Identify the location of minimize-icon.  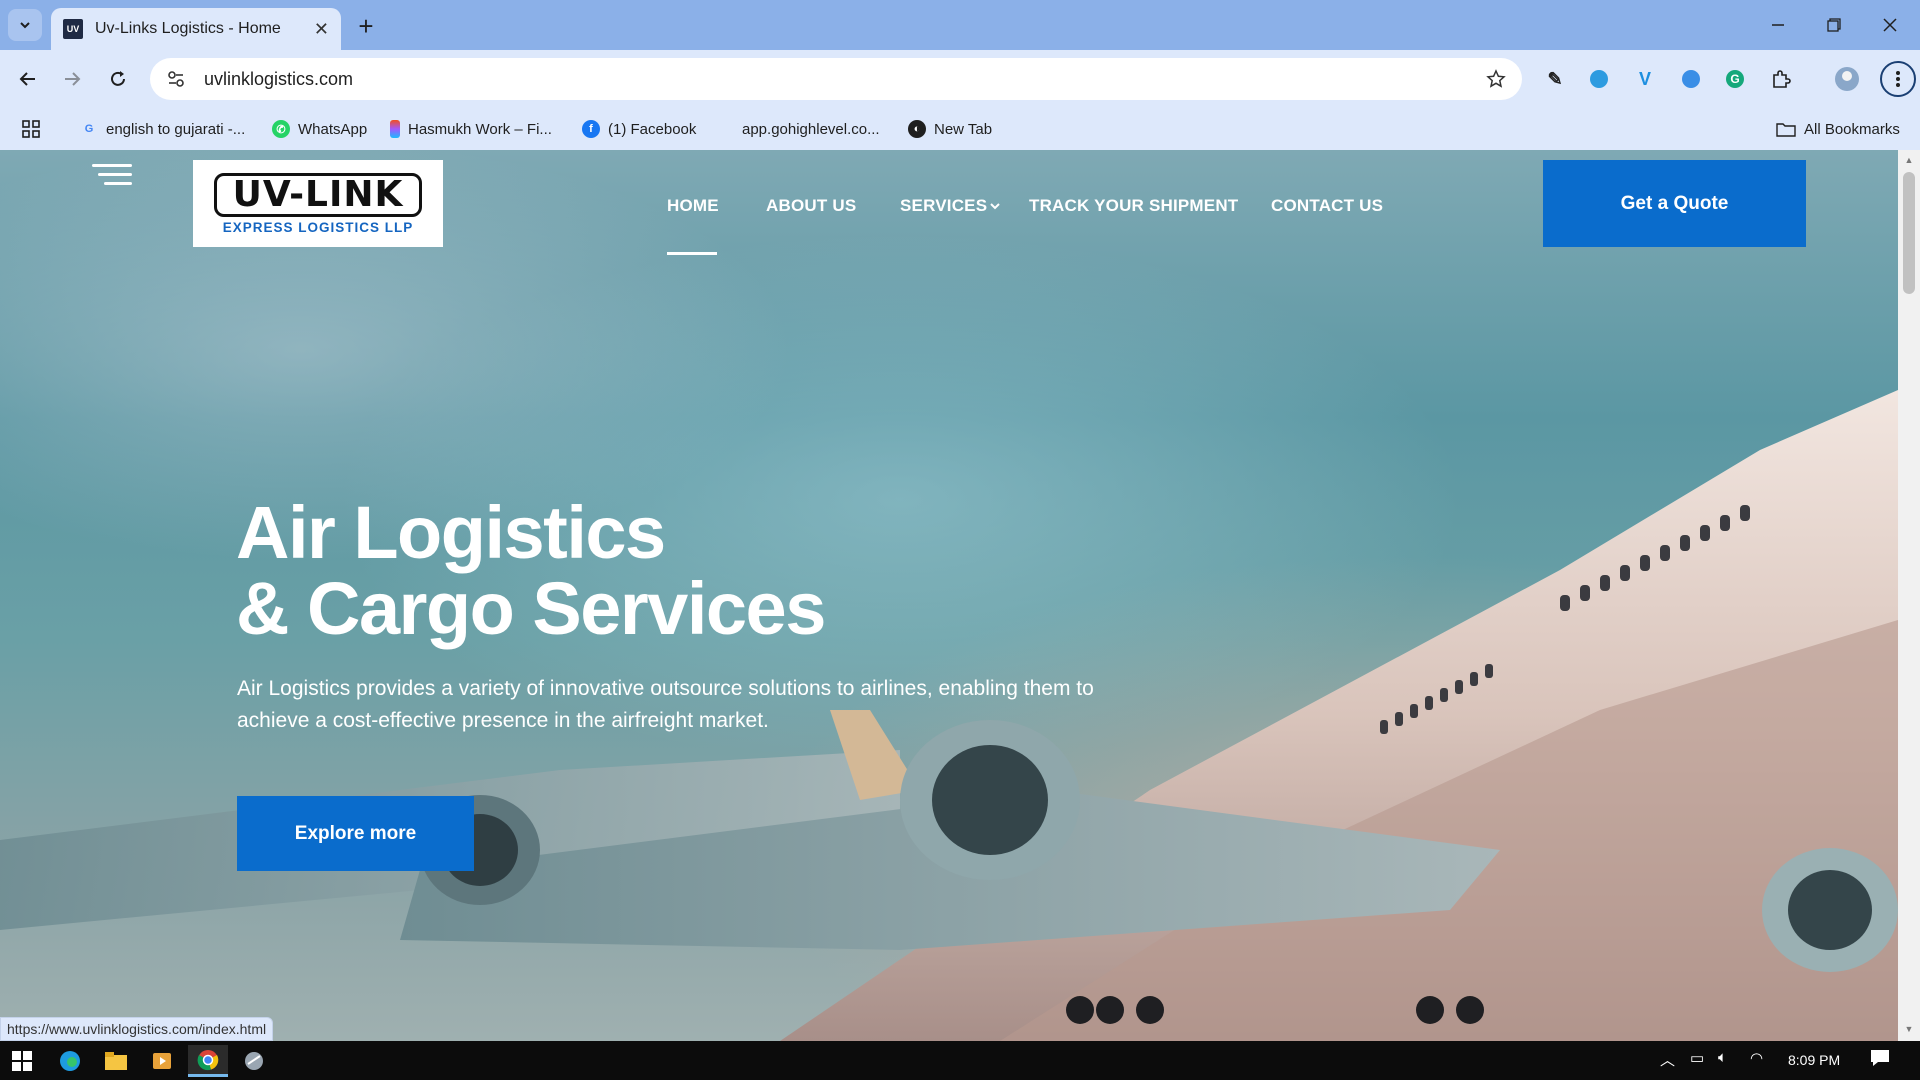
(1778, 25).